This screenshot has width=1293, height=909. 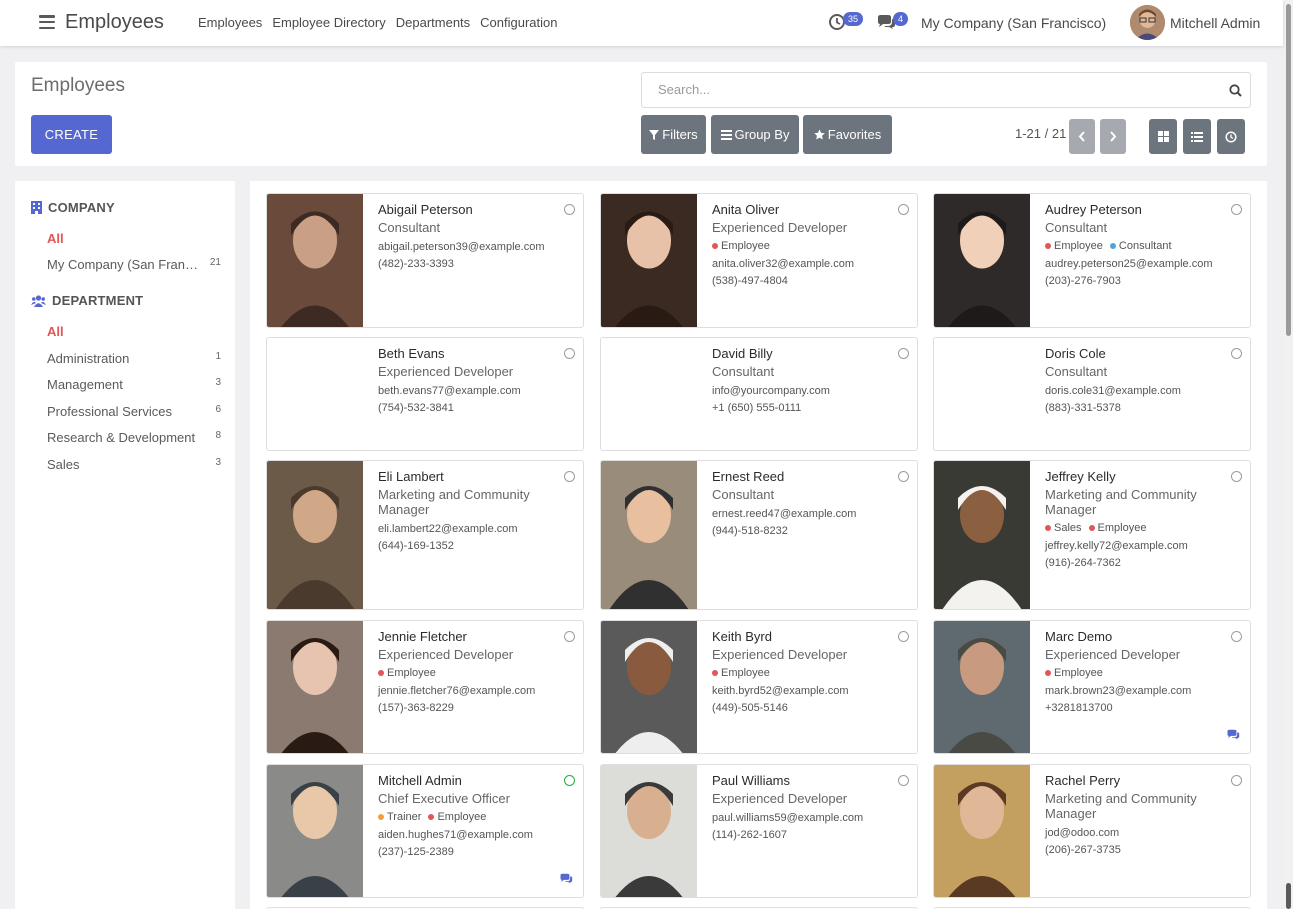 I want to click on bars-icon, so click(x=726, y=134).